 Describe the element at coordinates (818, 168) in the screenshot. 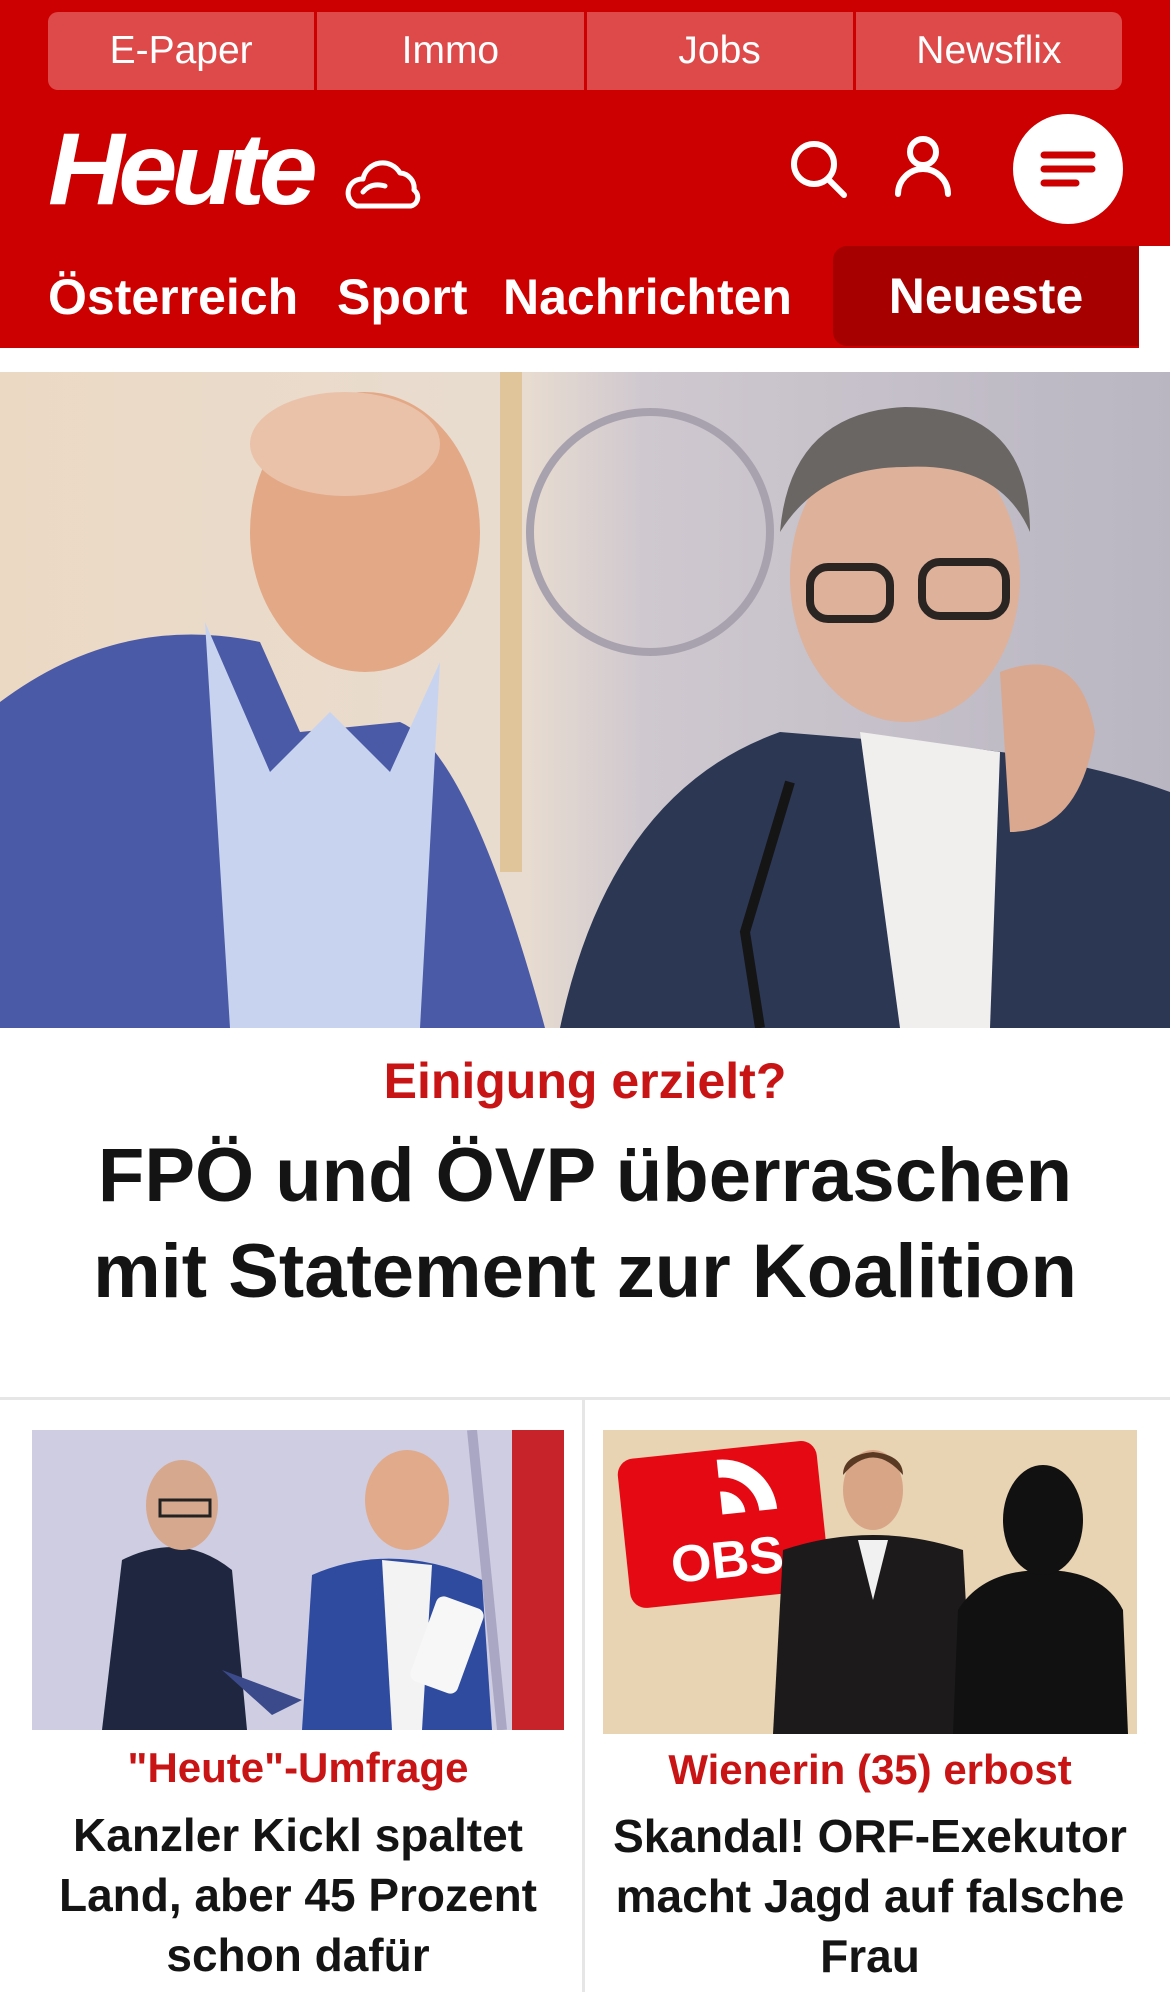

I see `search-icon` at that location.